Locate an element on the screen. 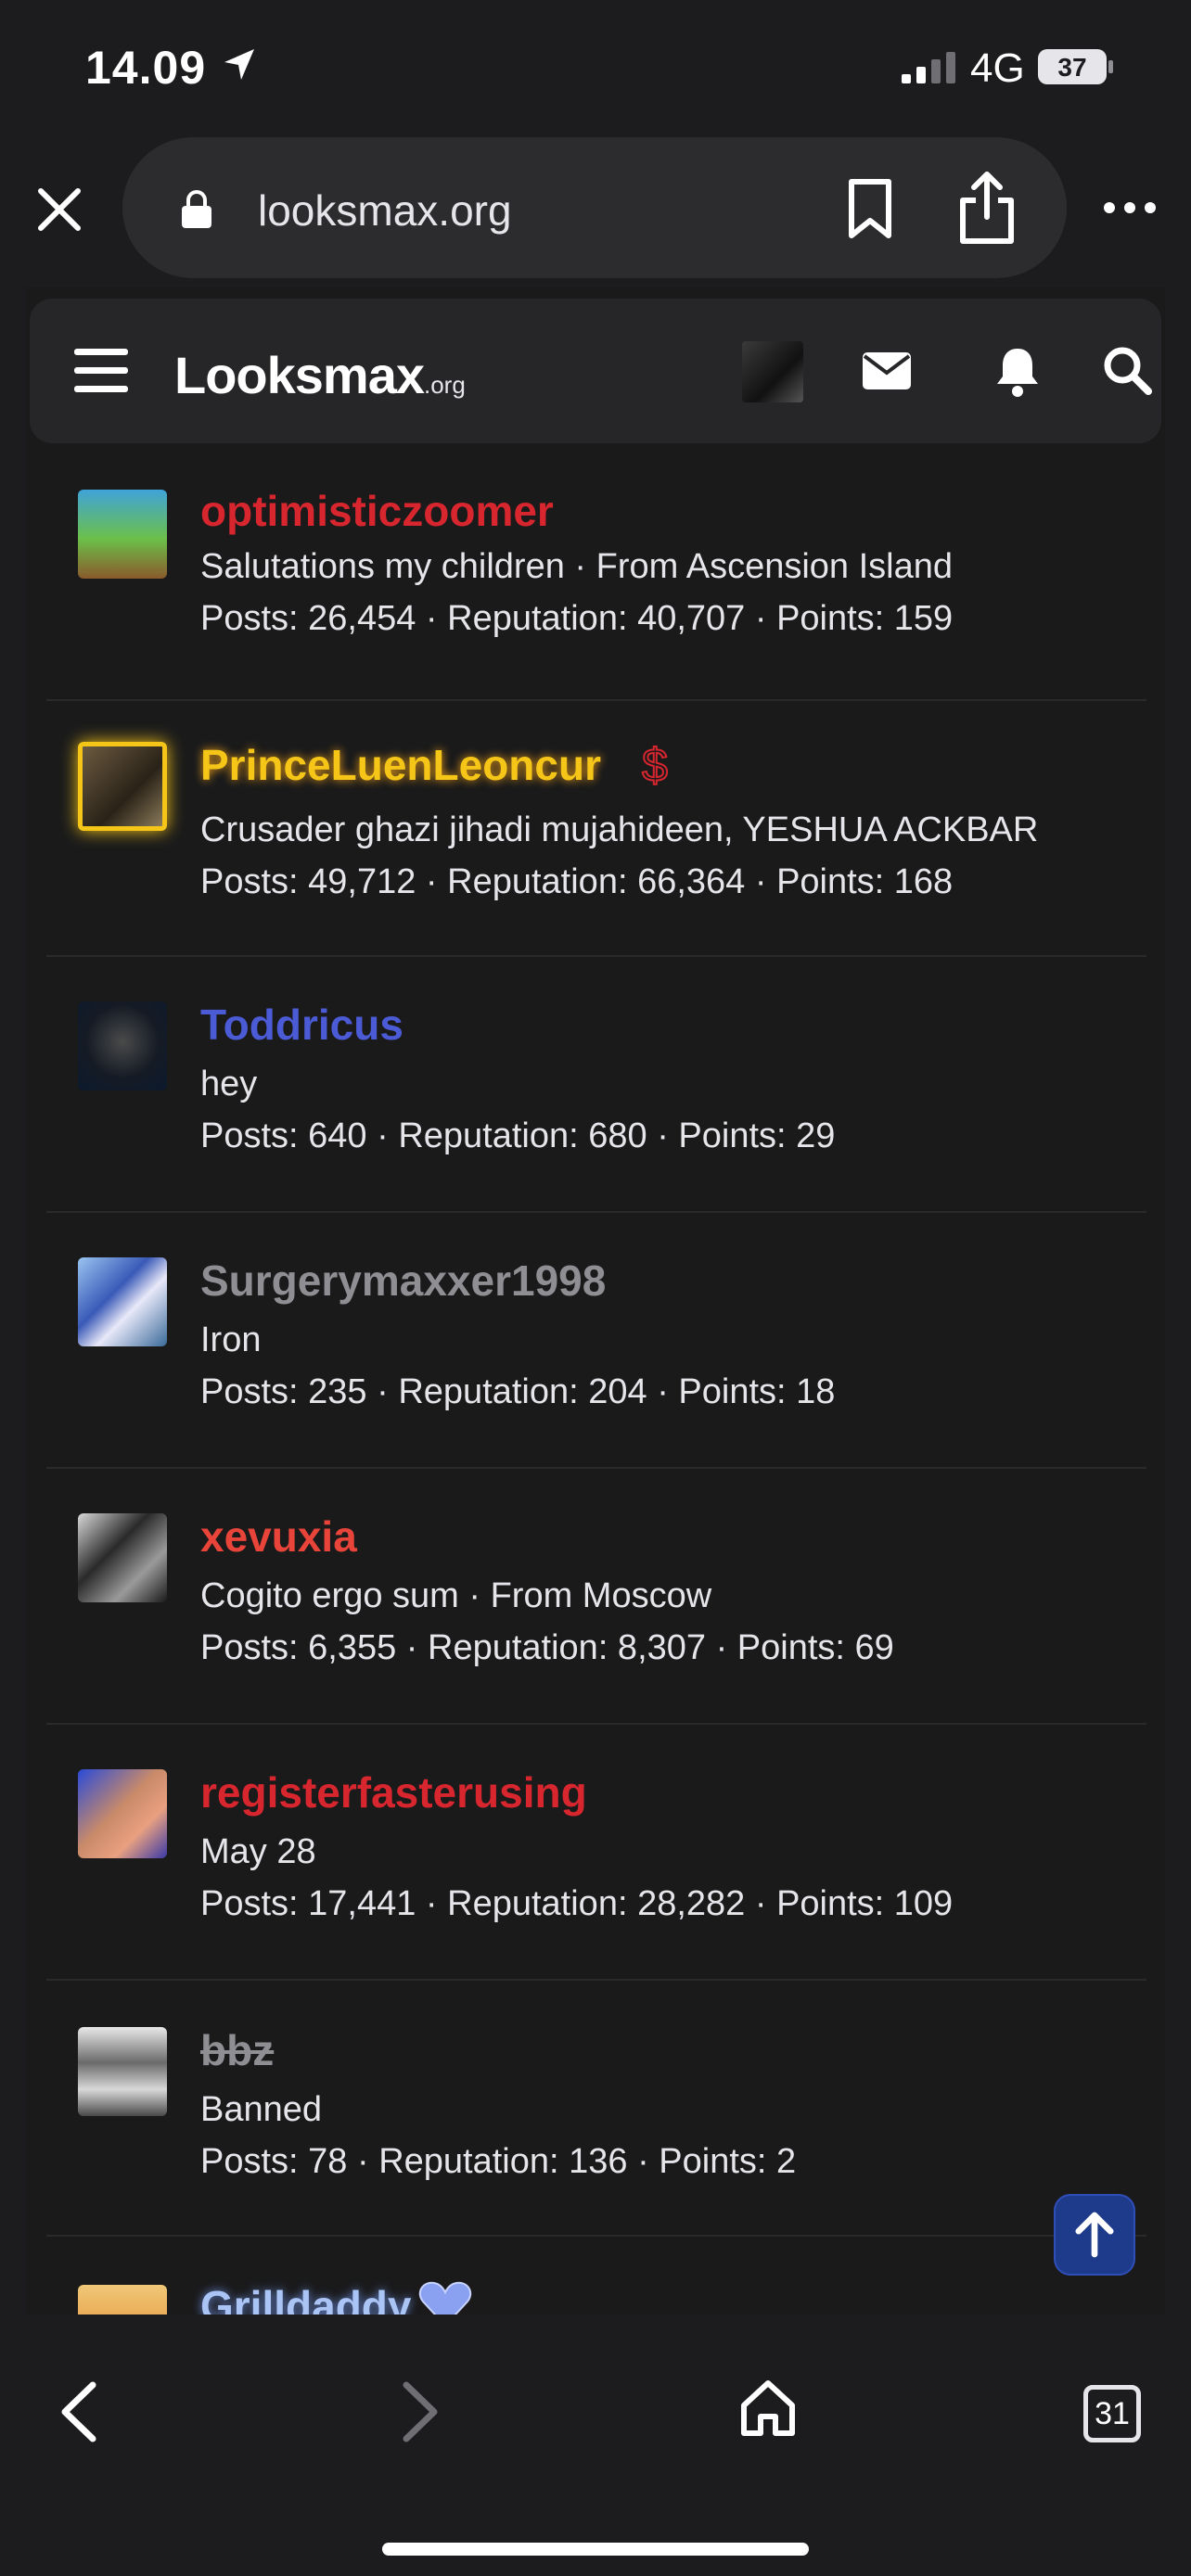 This screenshot has width=1191, height=2576. home-icon is located at coordinates (768, 2408).